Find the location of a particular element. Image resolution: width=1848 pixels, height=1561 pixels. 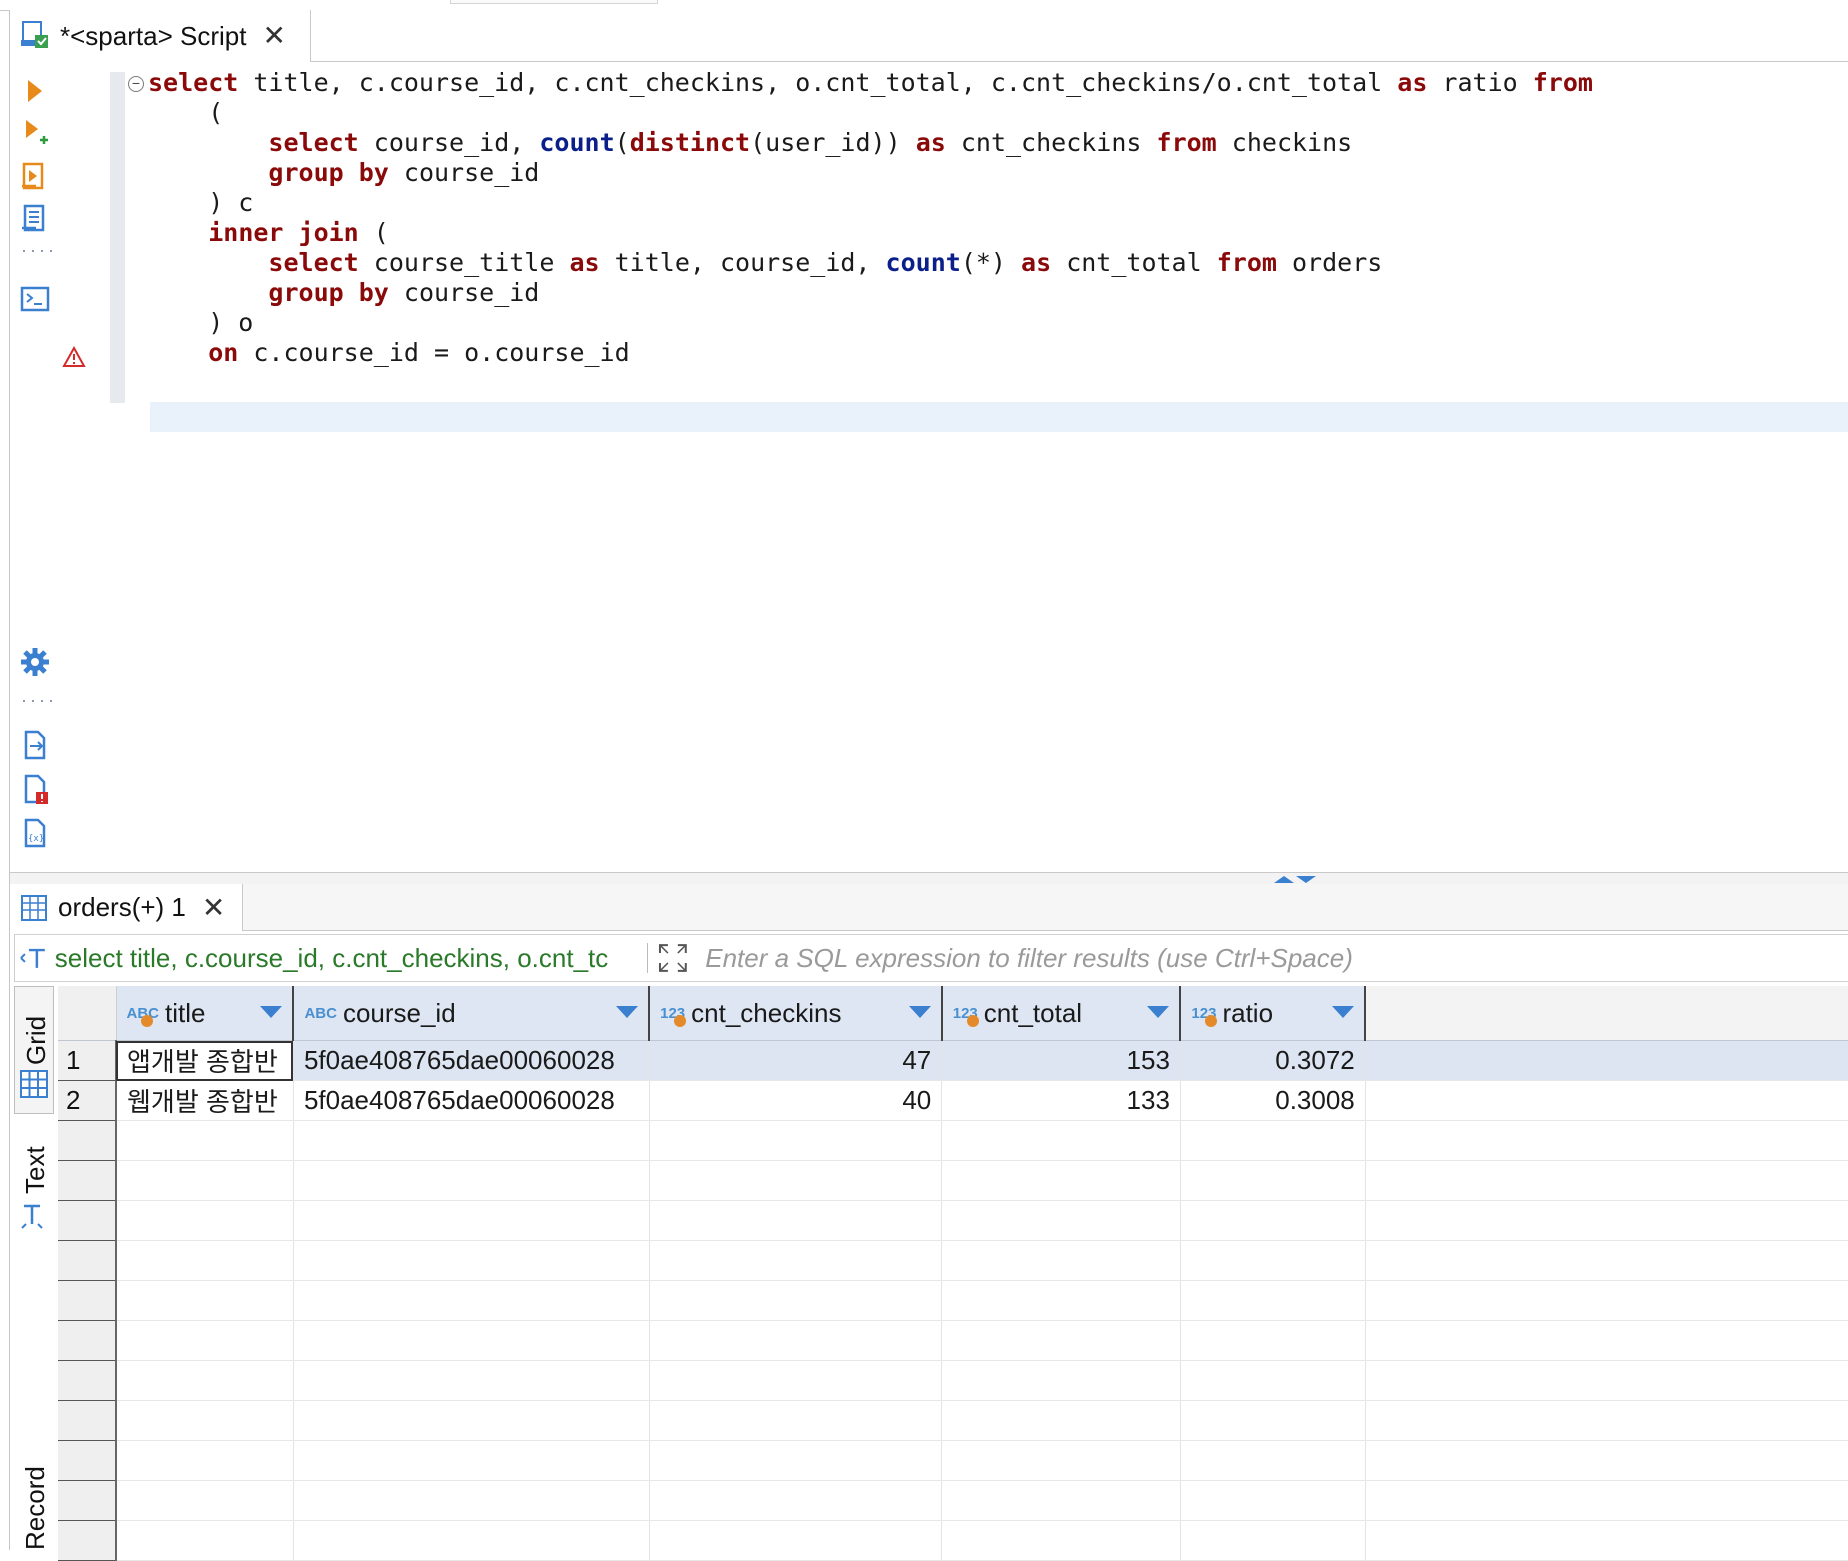

column-header-cnt-total: 123 cnt_total is located at coordinates (1061, 1013).